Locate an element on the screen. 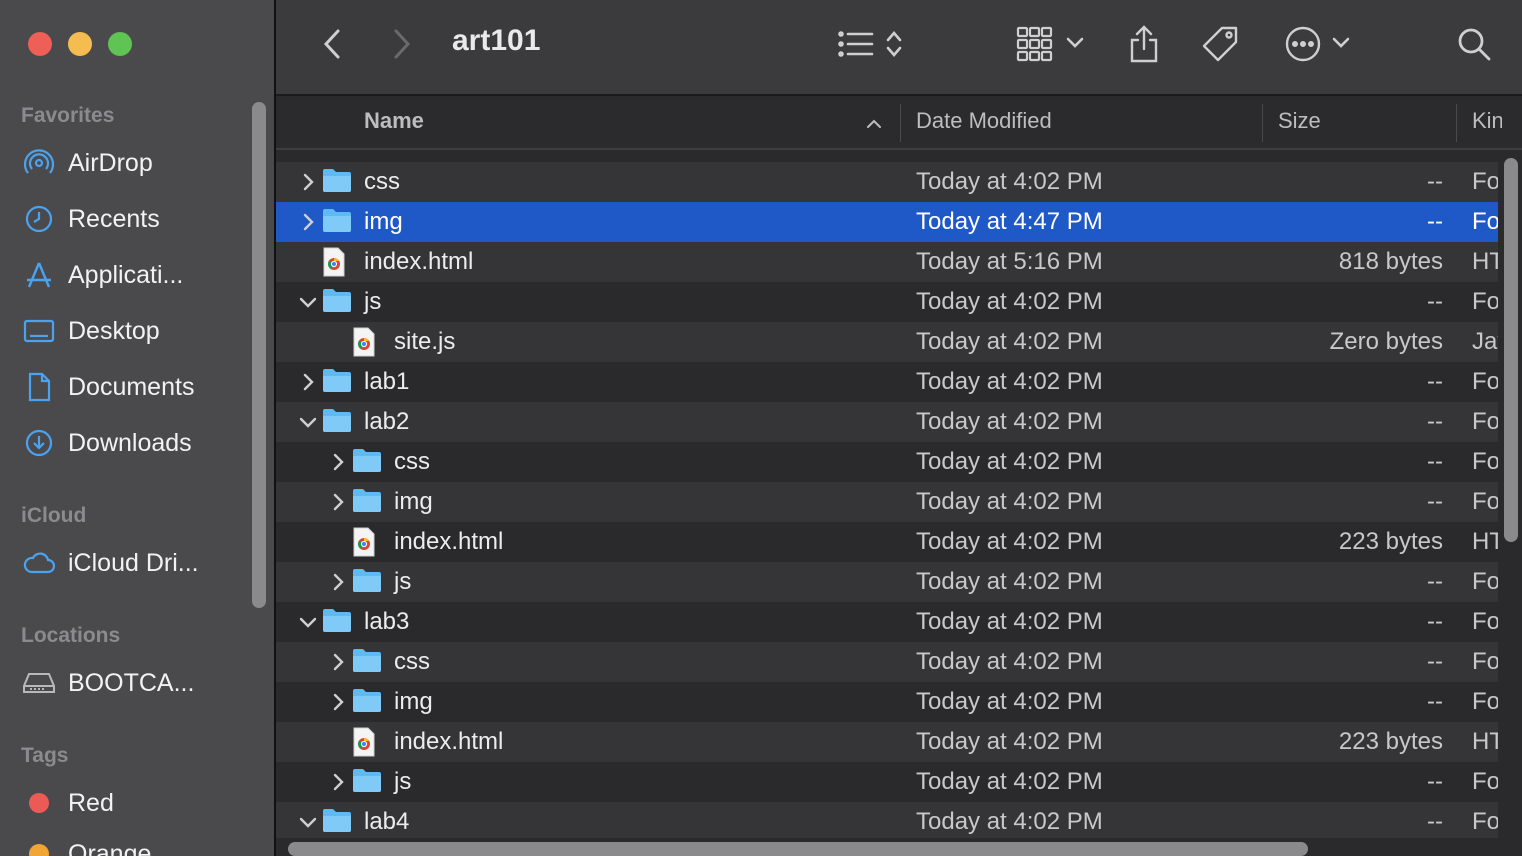  file-row: index.html Today at 5:16 PM 818 bytes HTML is located at coordinates (887, 262).